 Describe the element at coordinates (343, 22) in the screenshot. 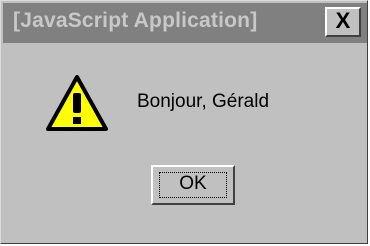

I see `close-button: X` at that location.